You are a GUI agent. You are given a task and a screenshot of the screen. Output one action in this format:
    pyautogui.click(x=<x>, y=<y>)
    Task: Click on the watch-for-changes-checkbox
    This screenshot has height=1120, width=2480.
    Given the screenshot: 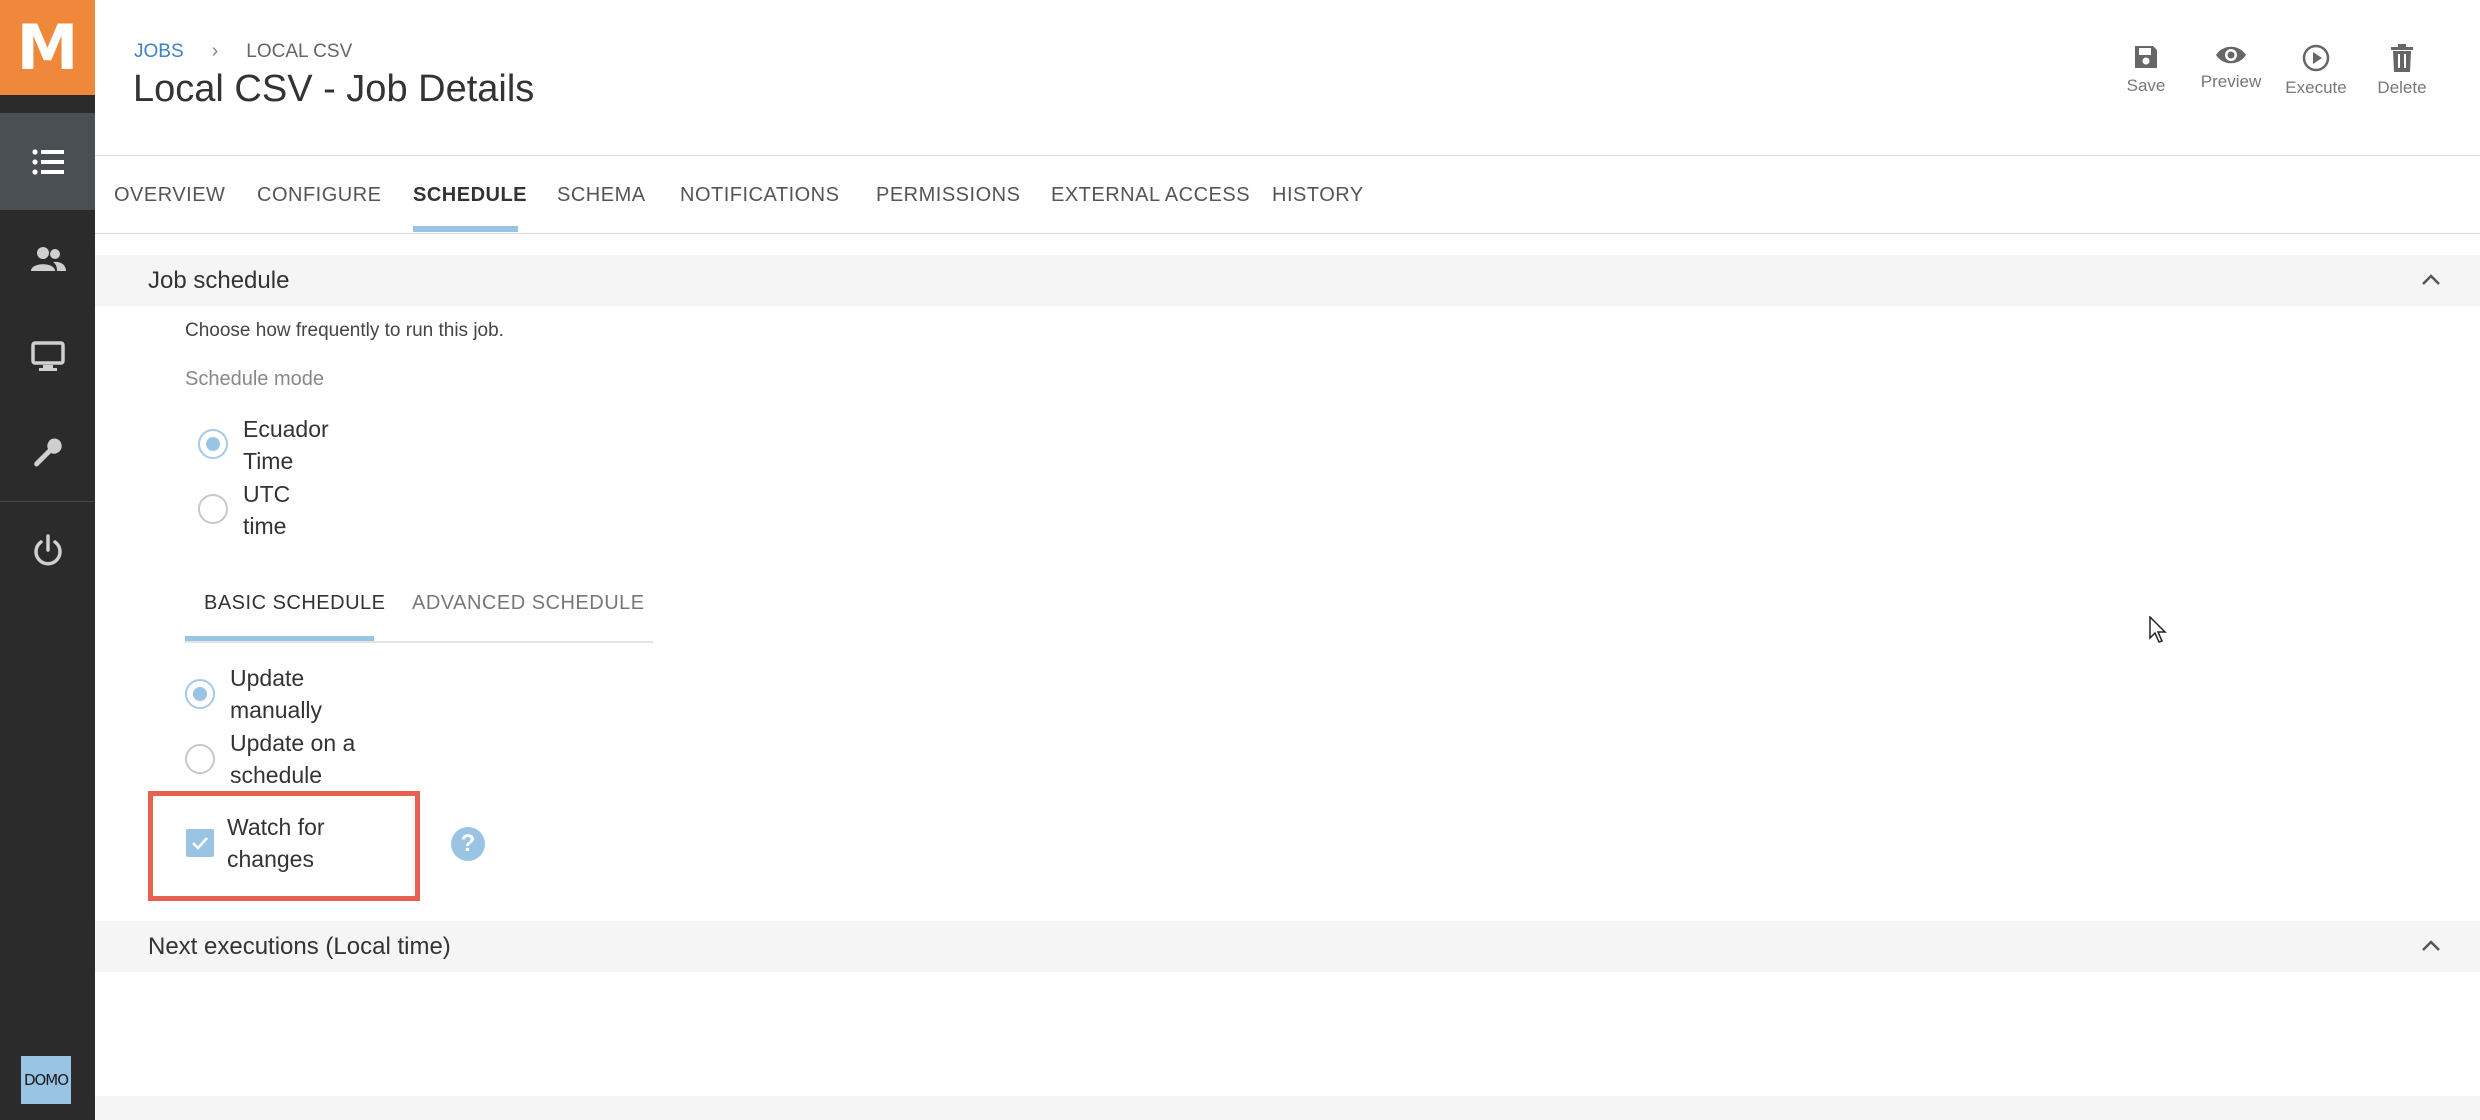 What is the action you would take?
    pyautogui.click(x=200, y=843)
    